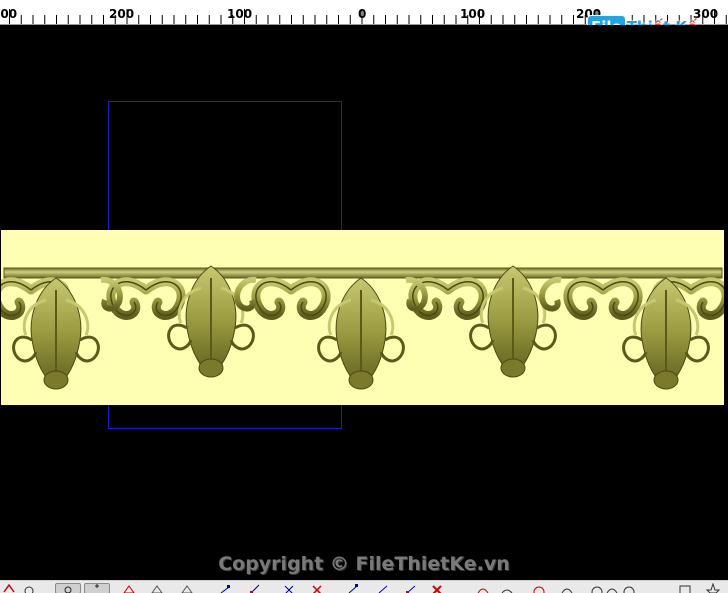  I want to click on ruler-label: 300, so click(9, 14).